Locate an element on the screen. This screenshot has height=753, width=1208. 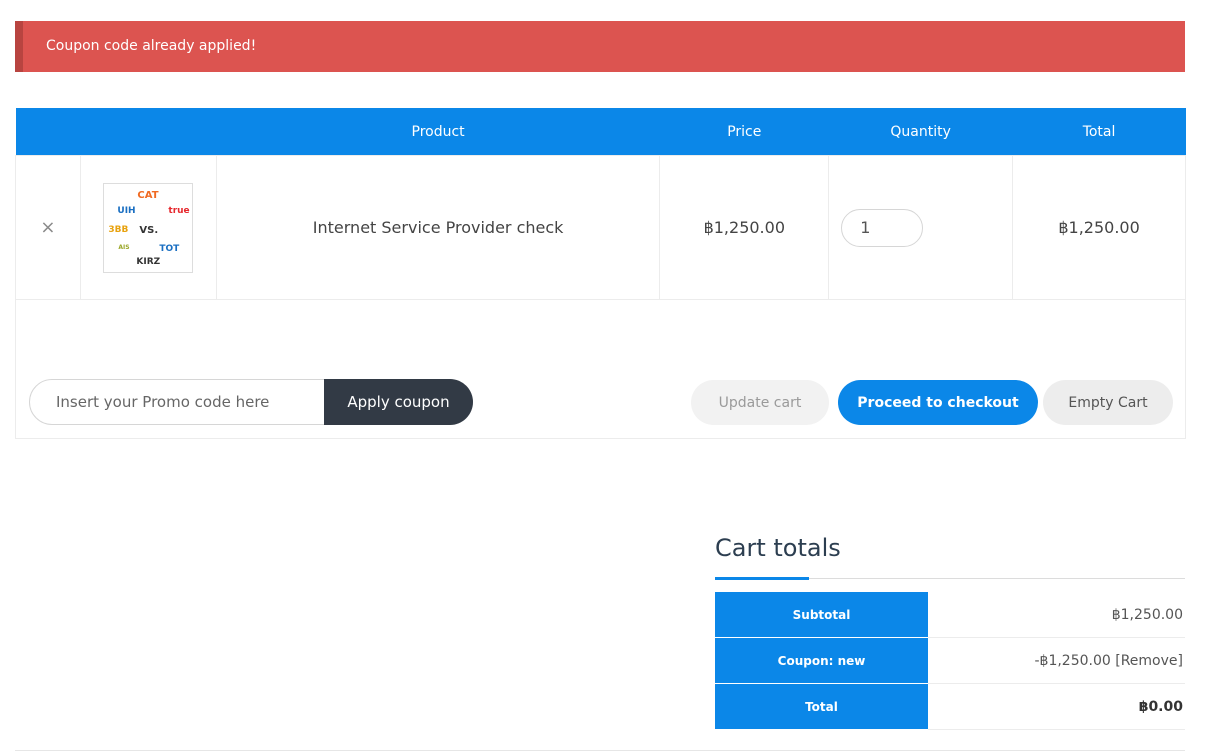
thumbnail-logo-uih: UIH is located at coordinates (126, 210).